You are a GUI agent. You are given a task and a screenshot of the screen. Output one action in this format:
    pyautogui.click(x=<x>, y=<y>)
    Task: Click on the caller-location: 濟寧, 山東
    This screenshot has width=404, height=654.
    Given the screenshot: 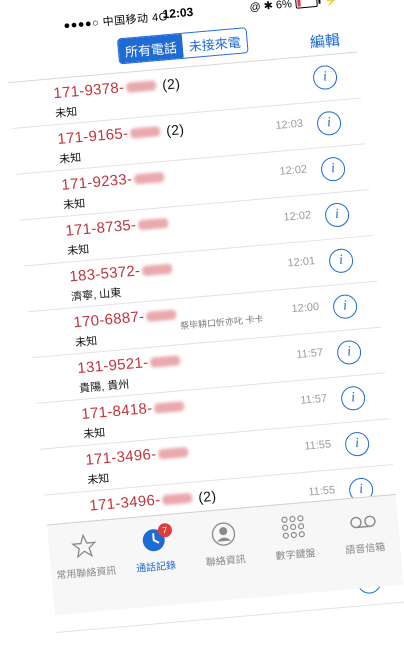 What is the action you would take?
    pyautogui.click(x=96, y=295)
    